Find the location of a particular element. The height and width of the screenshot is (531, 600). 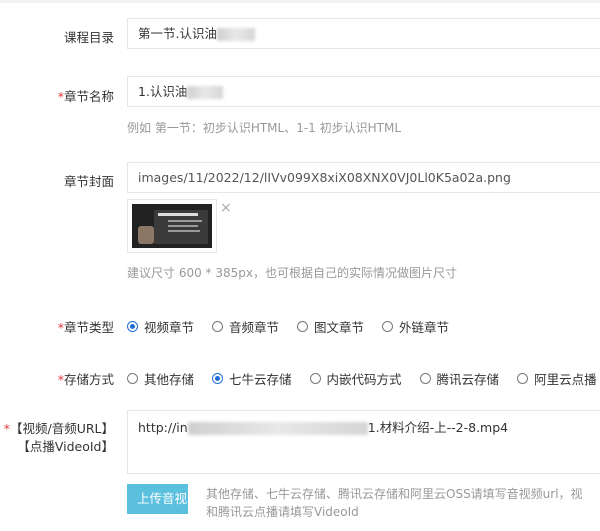

storage-label: *存储方式 is located at coordinates (85, 379).